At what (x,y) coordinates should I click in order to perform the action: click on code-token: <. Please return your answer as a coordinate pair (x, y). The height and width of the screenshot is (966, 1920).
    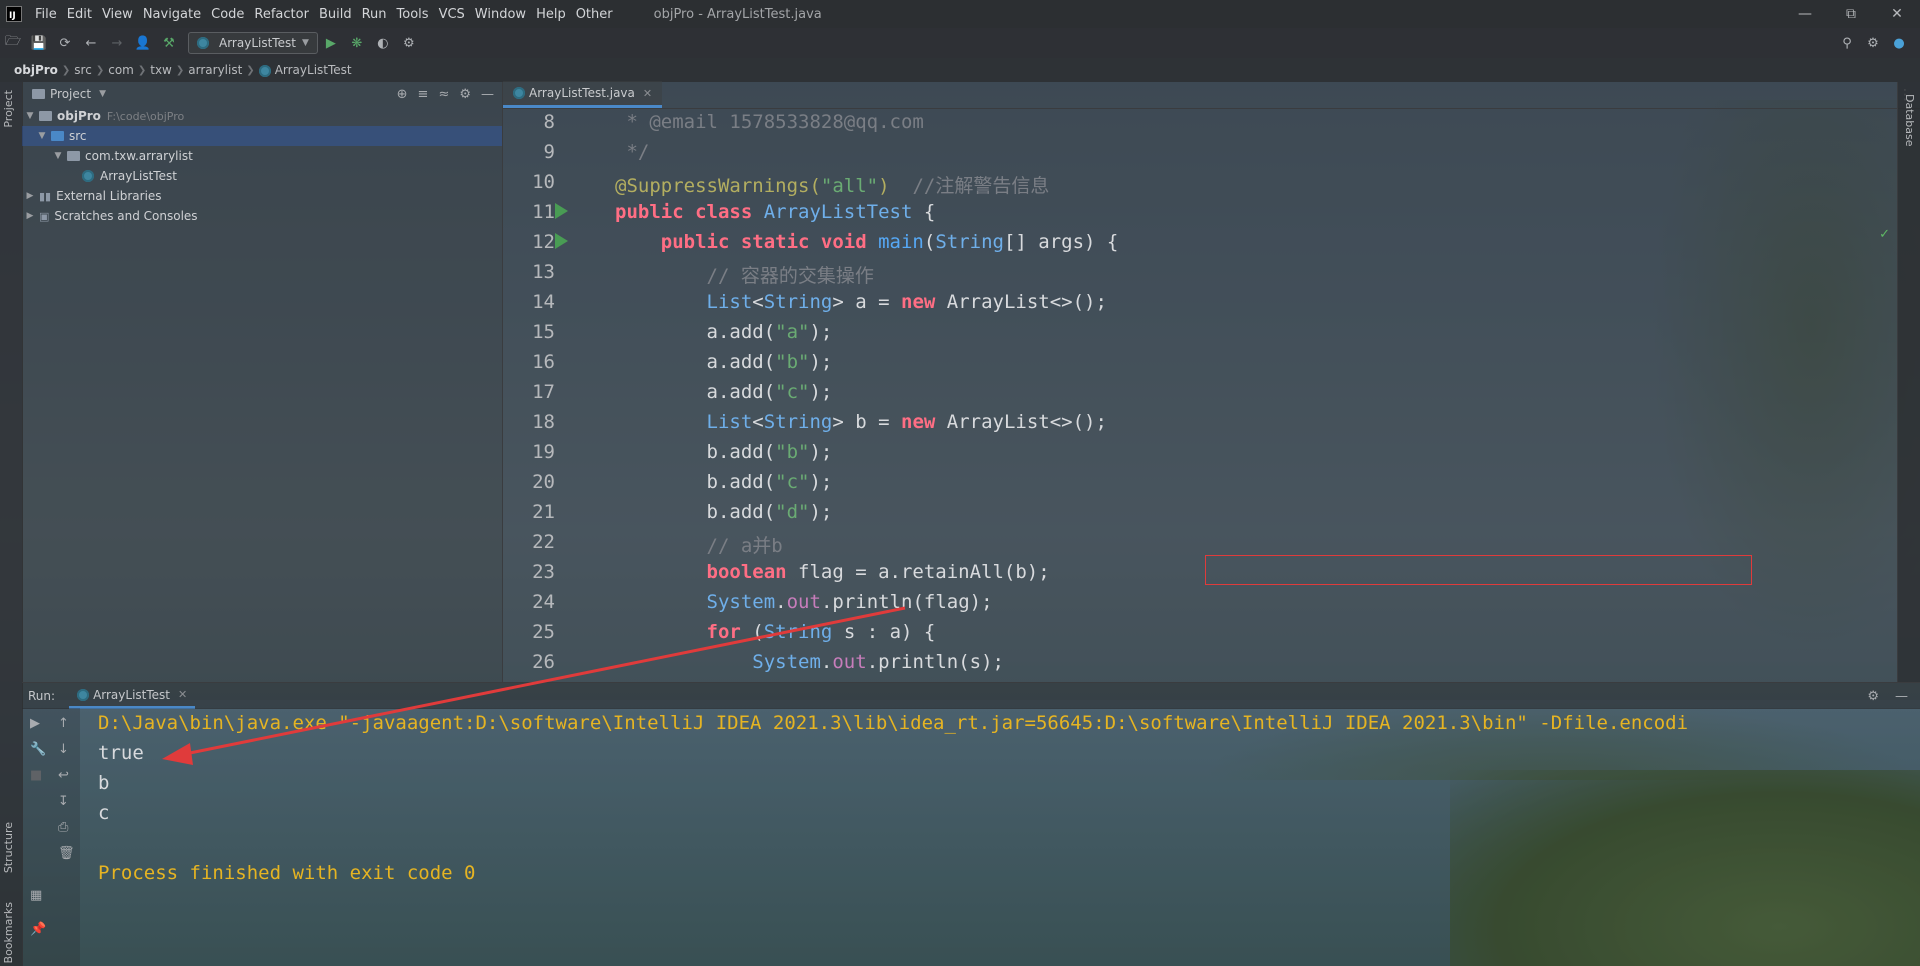
    Looking at the image, I should click on (758, 302).